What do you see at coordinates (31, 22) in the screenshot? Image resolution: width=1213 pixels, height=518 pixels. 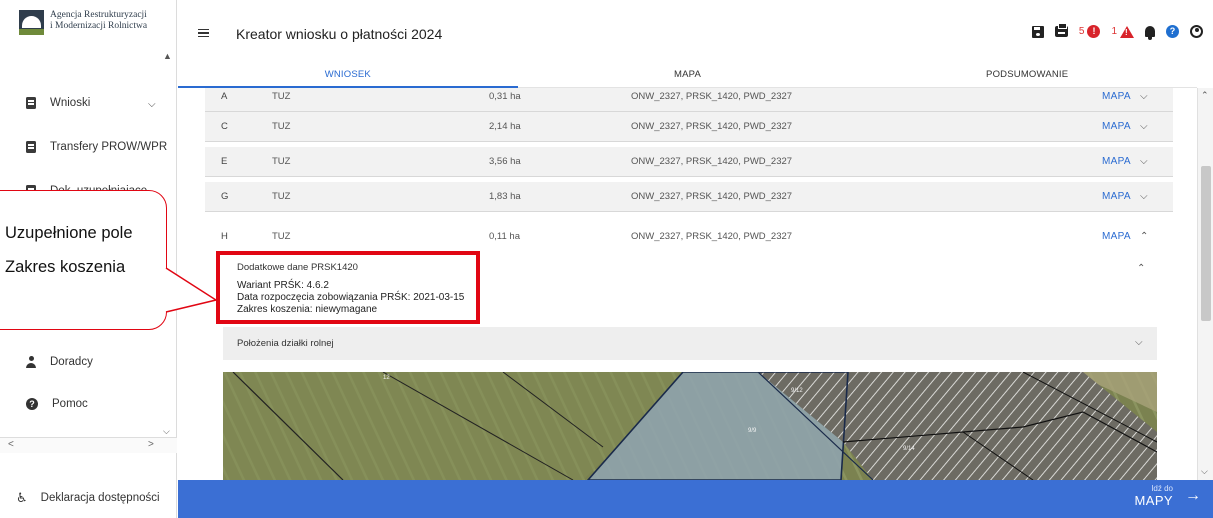 I see `logo-mark-icon` at bounding box center [31, 22].